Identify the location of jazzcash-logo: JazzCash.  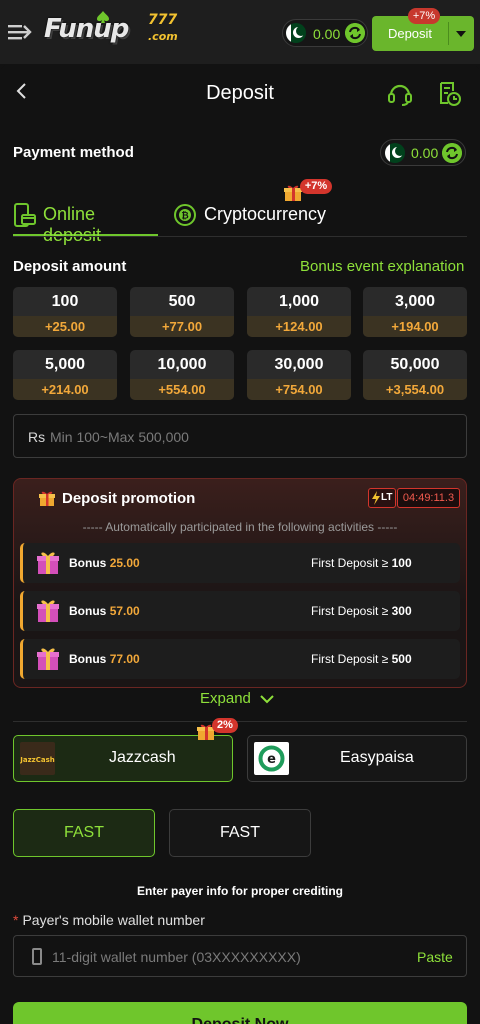
(37, 758).